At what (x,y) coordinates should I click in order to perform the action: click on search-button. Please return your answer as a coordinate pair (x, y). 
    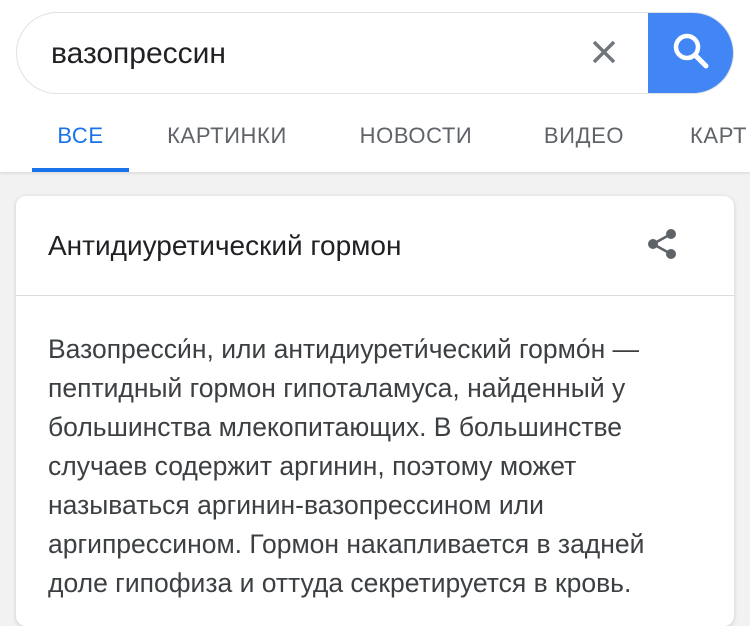
    Looking at the image, I should click on (690, 53).